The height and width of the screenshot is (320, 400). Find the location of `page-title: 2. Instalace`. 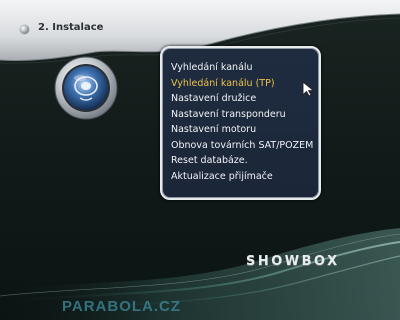

page-title: 2. Instalace is located at coordinates (71, 27).